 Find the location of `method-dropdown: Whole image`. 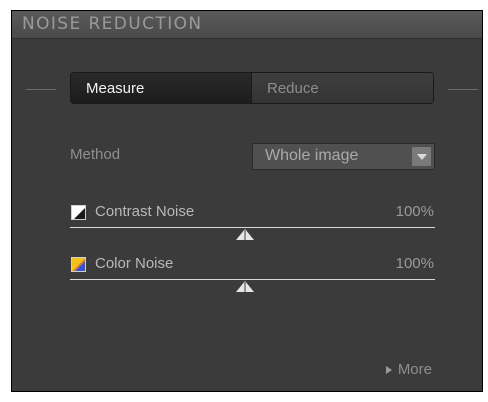

method-dropdown: Whole image is located at coordinates (343, 156).